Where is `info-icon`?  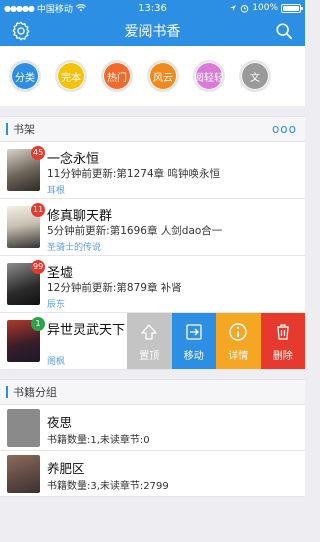 info-icon is located at coordinates (238, 331).